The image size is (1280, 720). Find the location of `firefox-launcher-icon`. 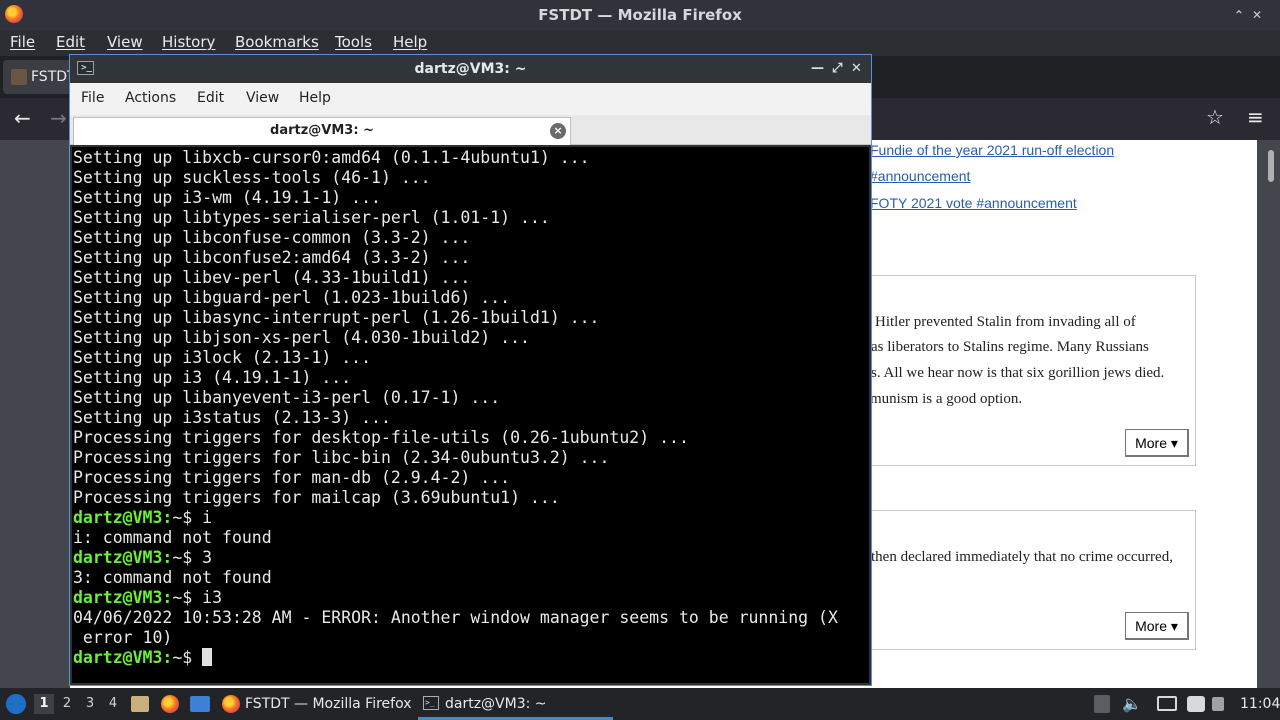

firefox-launcher-icon is located at coordinates (170, 704).